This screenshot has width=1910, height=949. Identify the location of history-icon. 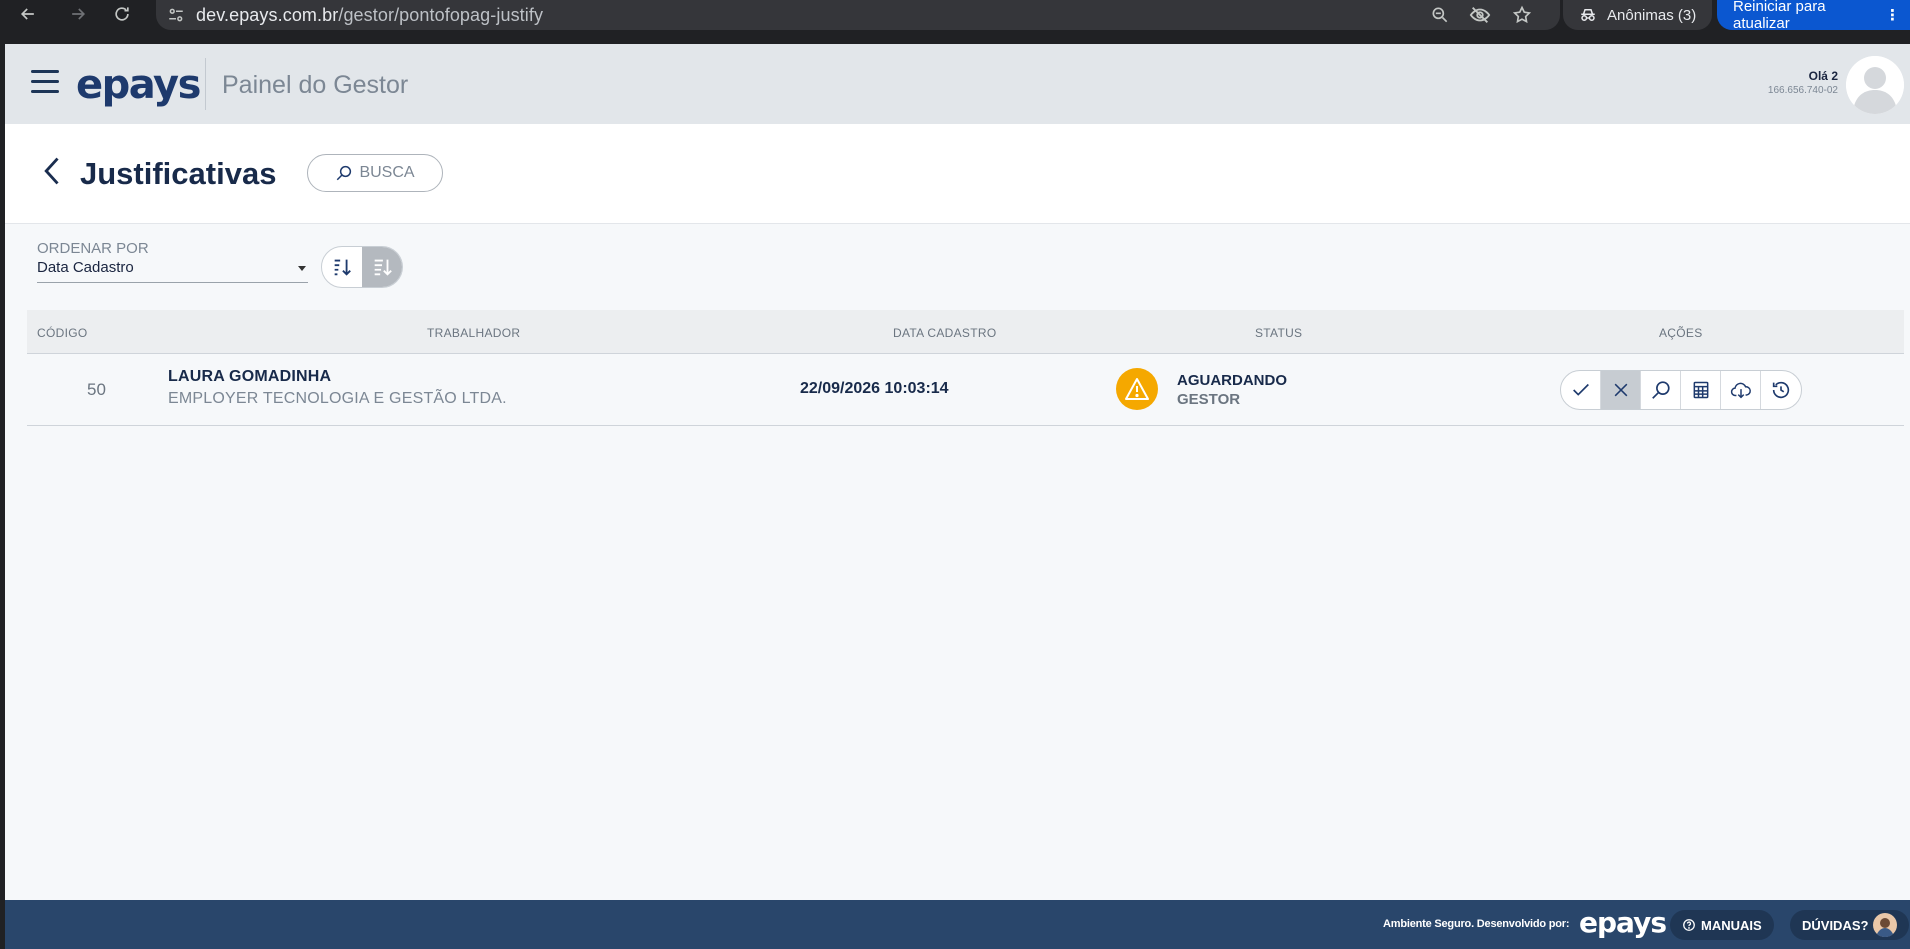
(1781, 390).